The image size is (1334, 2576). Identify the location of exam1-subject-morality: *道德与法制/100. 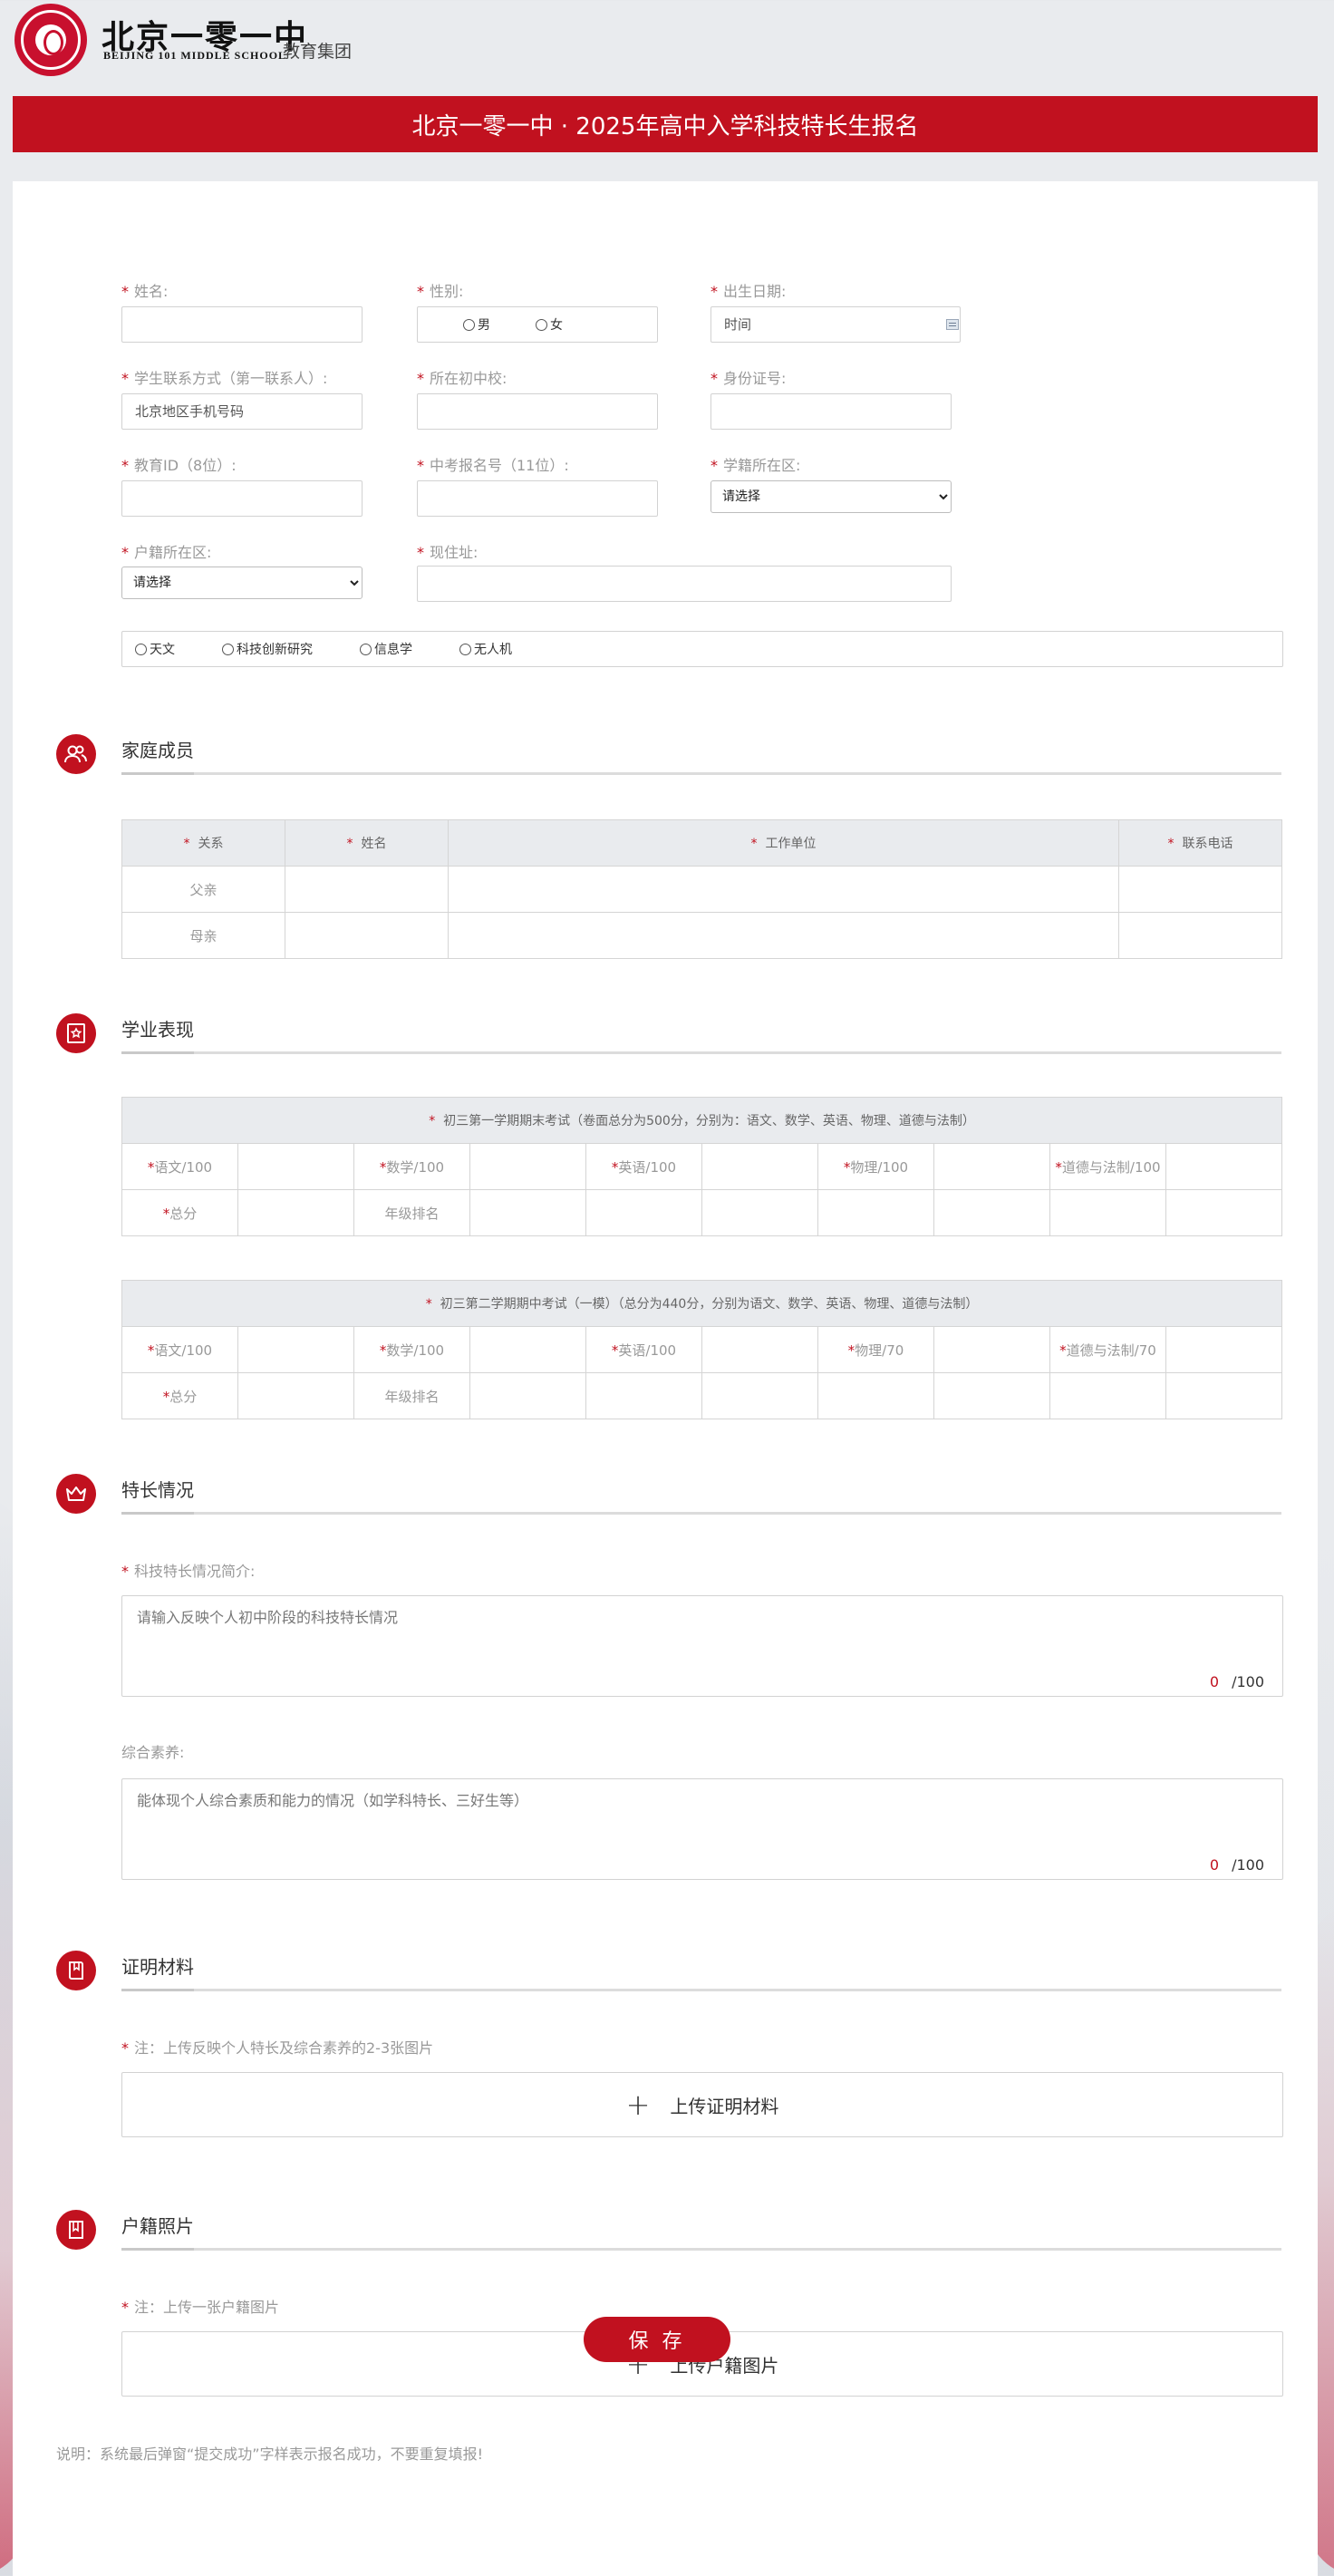
(1107, 1166).